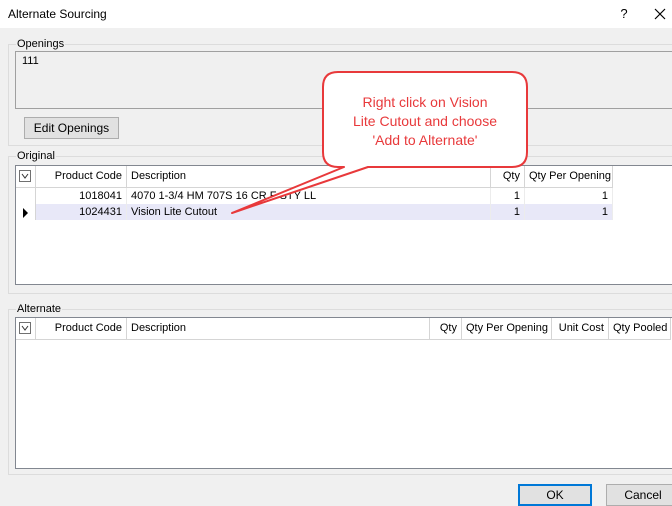 Image resolution: width=672 pixels, height=506 pixels. Describe the element at coordinates (425, 140) in the screenshot. I see `callout-line-3: 'Add to Alternate'` at that location.